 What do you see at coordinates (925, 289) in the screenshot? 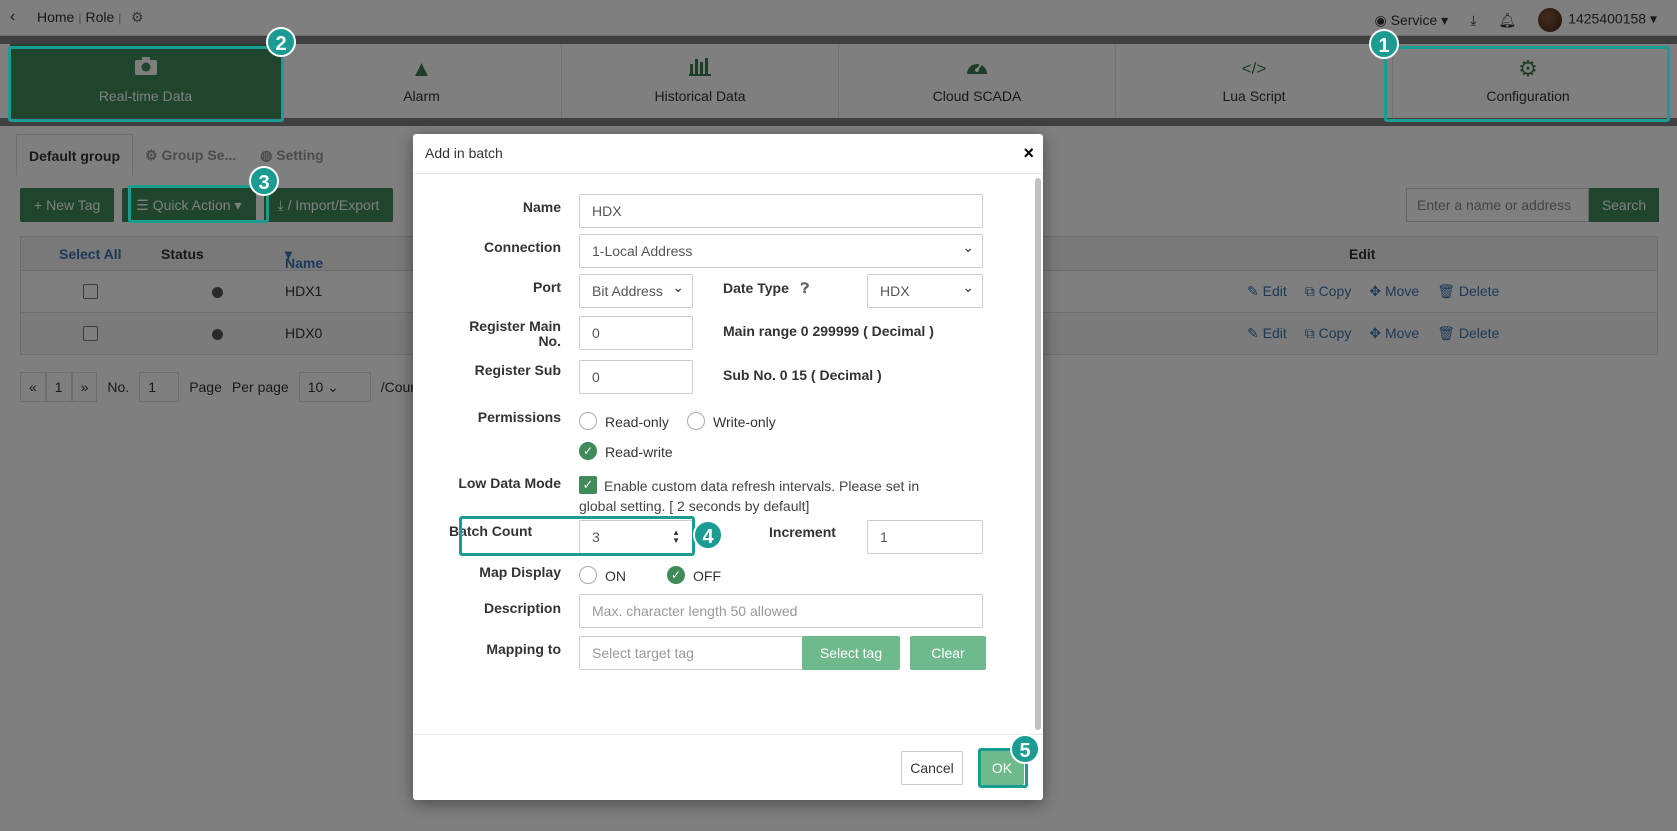
I see `date-type-select: HDX` at bounding box center [925, 289].